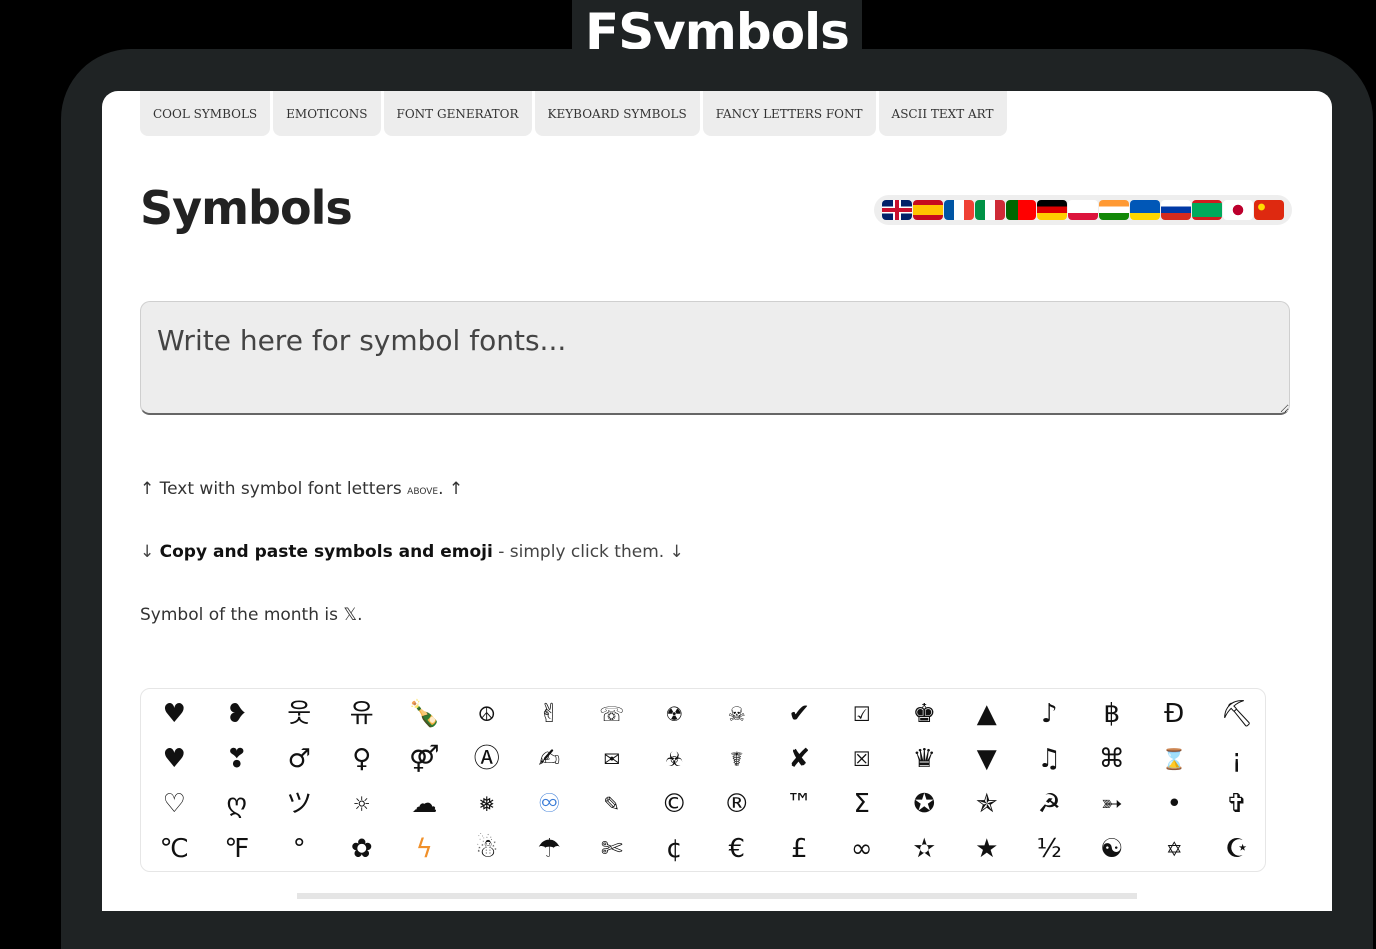 The height and width of the screenshot is (949, 1376). Describe the element at coordinates (1021, 210) in the screenshot. I see `flag-portugal` at that location.